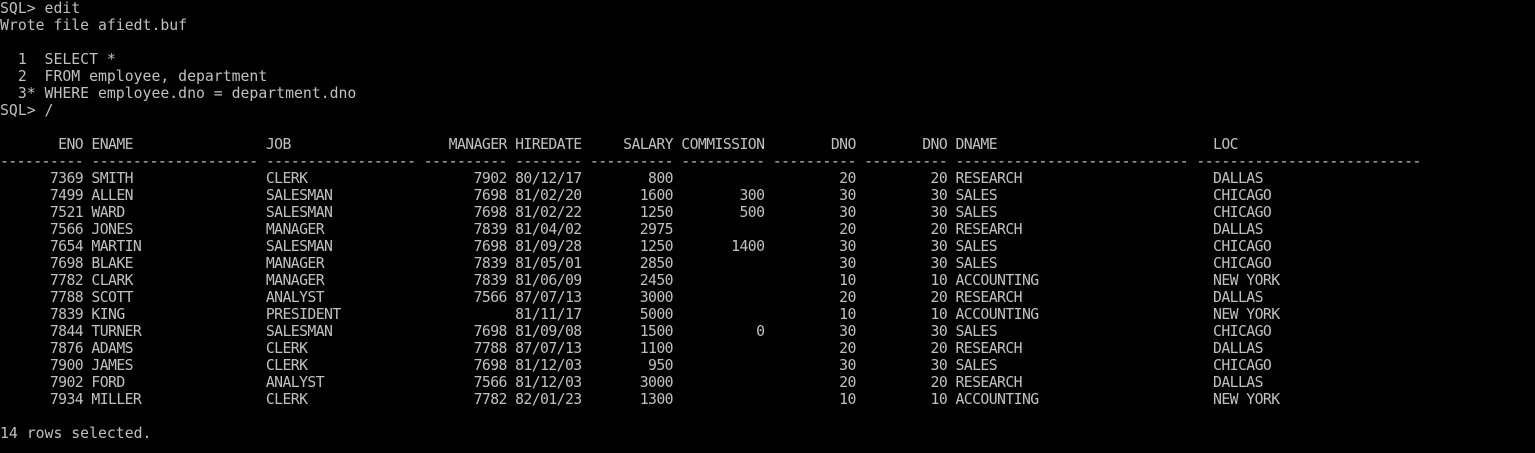 The width and height of the screenshot is (1535, 453). I want to click on wrote-file-line: Wrote file afiedt.buf, so click(94, 25).